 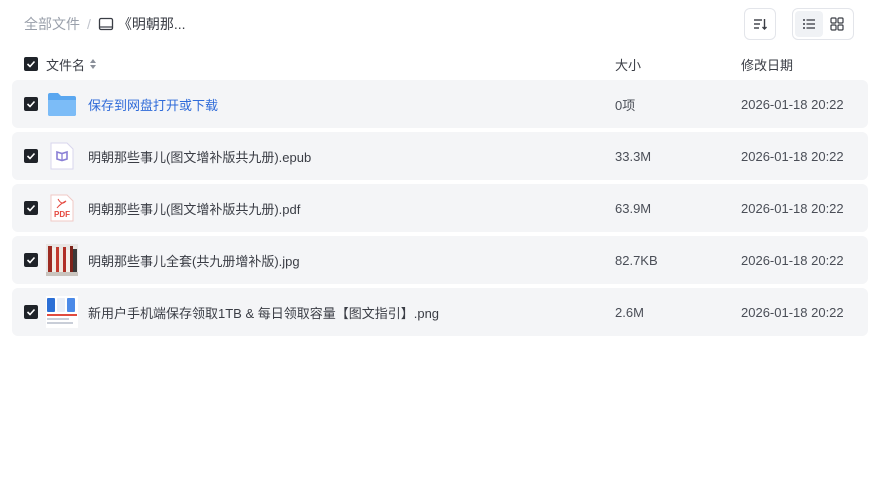 I want to click on size-column-header: 大小, so click(x=678, y=64).